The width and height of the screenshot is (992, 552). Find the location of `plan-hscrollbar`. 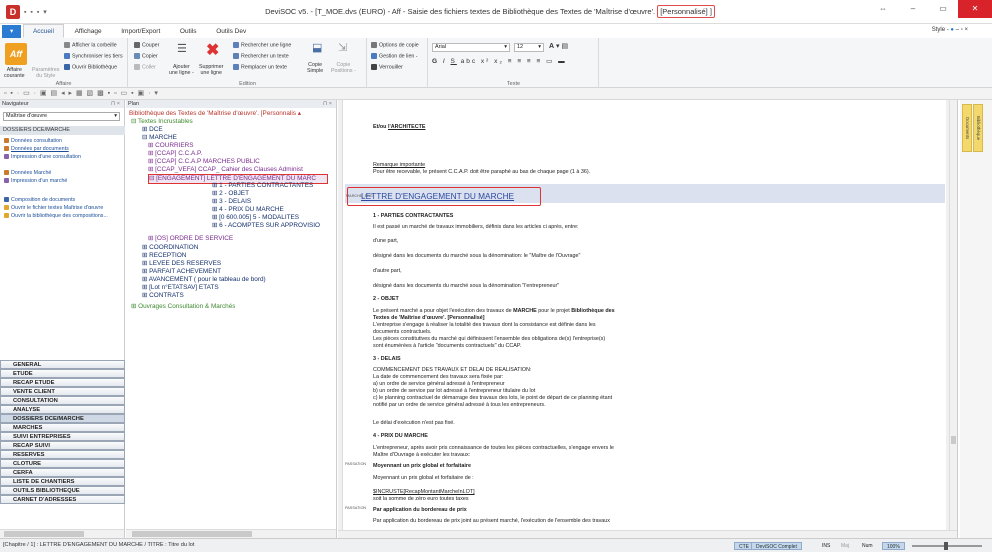

plan-hscrollbar is located at coordinates (231, 533).